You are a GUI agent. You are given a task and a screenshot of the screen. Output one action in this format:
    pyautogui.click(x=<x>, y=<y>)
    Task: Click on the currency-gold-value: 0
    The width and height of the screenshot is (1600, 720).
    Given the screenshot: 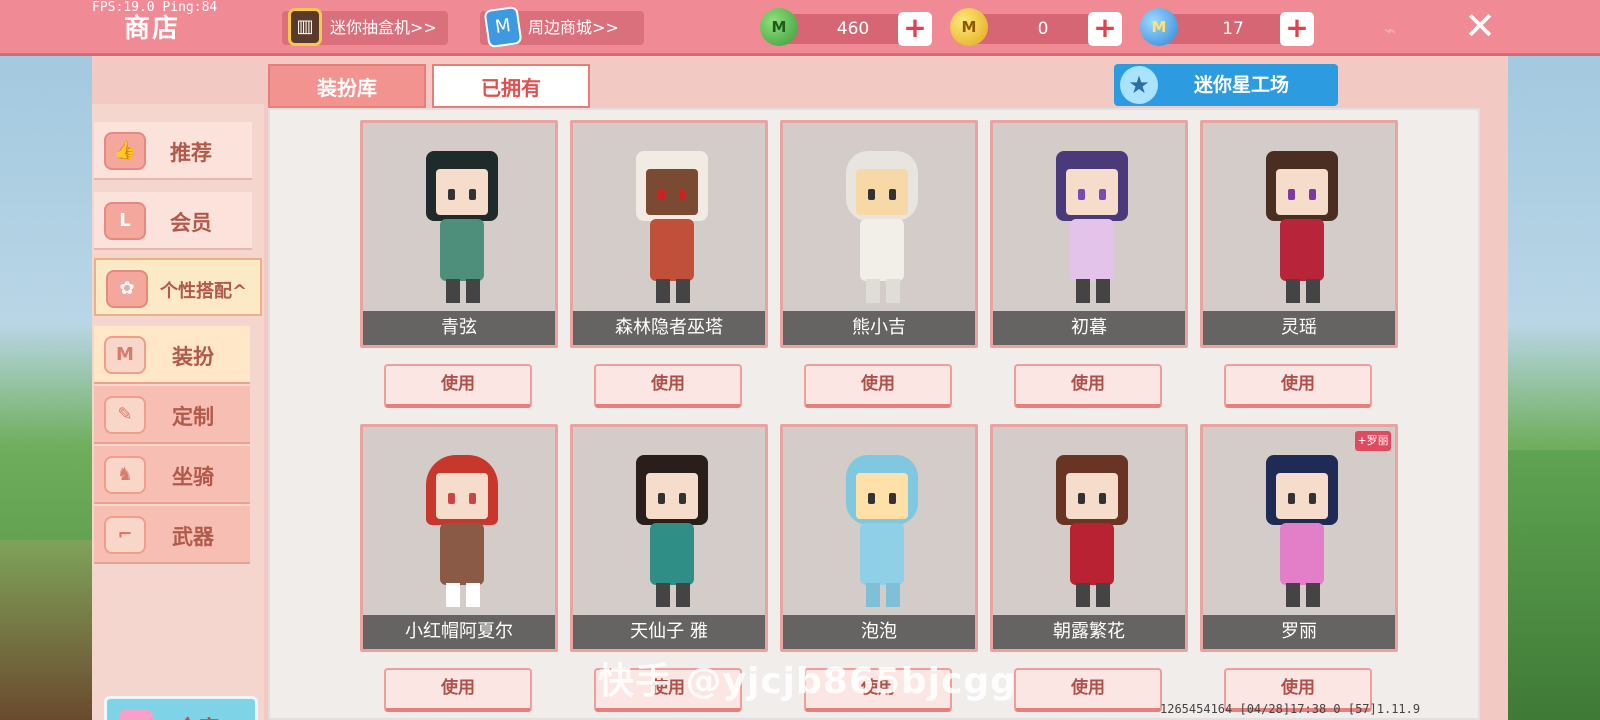 What is the action you would take?
    pyautogui.click(x=1043, y=29)
    